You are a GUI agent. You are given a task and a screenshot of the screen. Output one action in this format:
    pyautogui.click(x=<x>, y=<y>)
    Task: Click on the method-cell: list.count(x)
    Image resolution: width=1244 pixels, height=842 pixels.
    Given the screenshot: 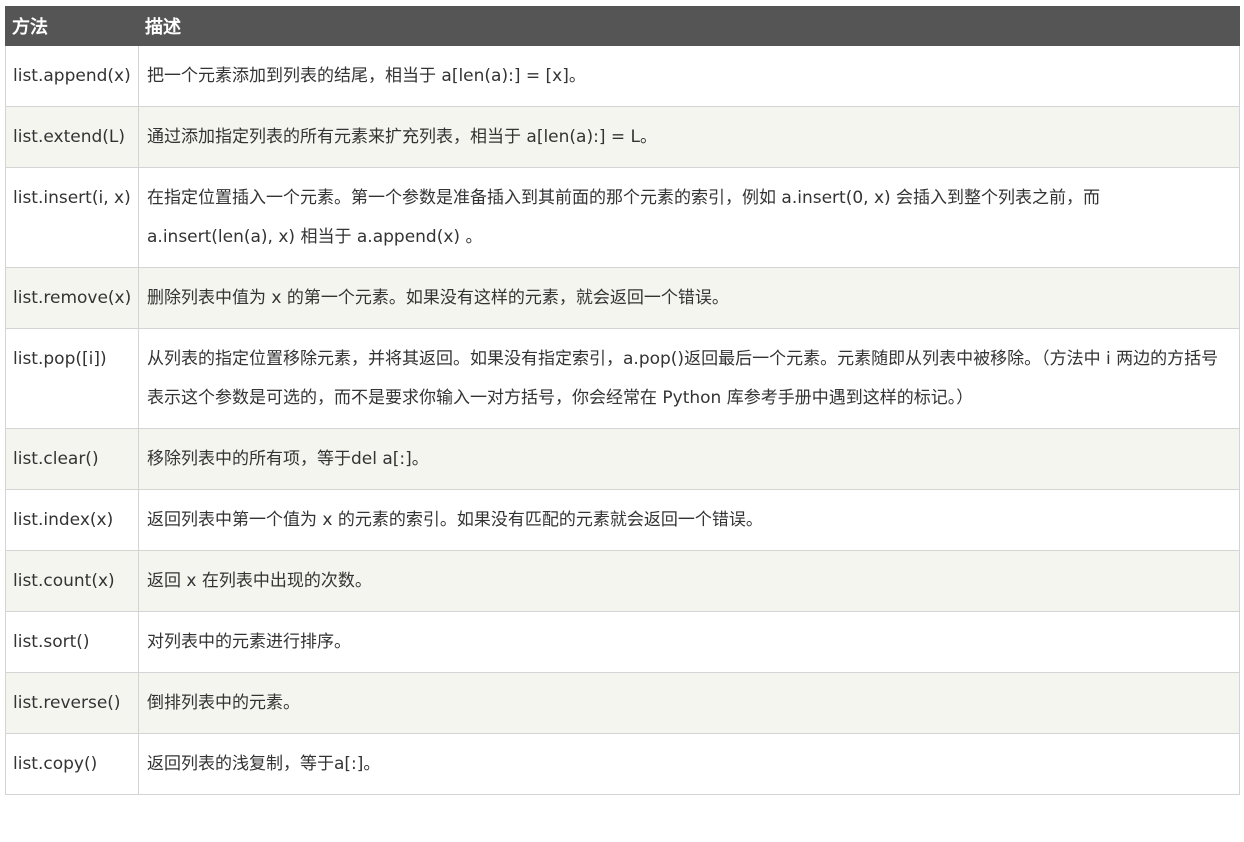 What is the action you would take?
    pyautogui.click(x=72, y=581)
    